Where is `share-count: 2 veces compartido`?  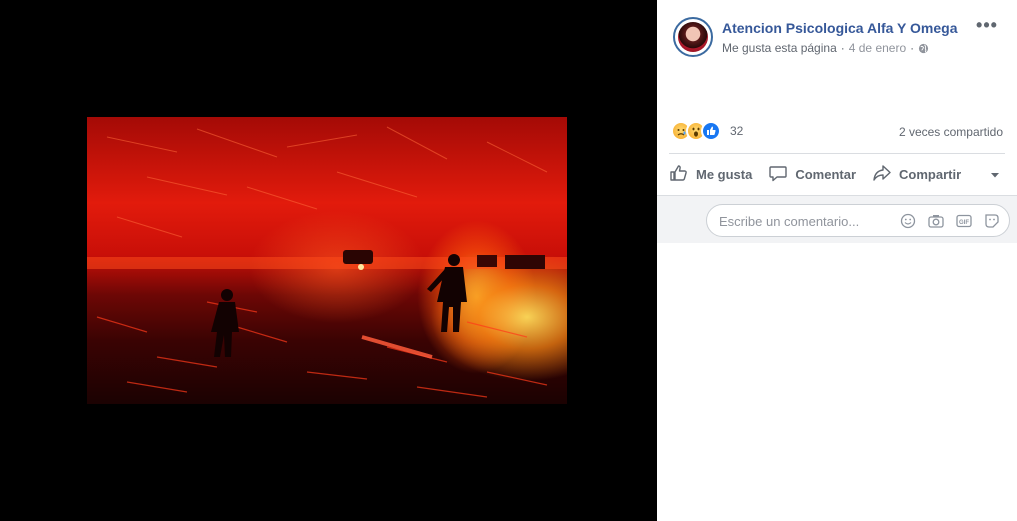 share-count: 2 veces compartido is located at coordinates (951, 132).